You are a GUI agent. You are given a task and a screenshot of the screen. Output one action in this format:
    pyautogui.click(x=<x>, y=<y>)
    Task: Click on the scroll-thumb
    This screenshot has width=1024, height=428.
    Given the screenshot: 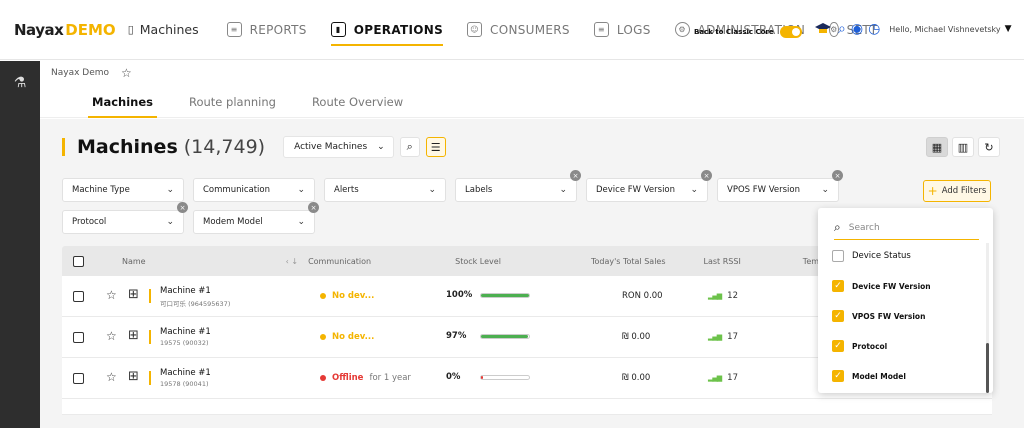 What is the action you would take?
    pyautogui.click(x=987, y=368)
    